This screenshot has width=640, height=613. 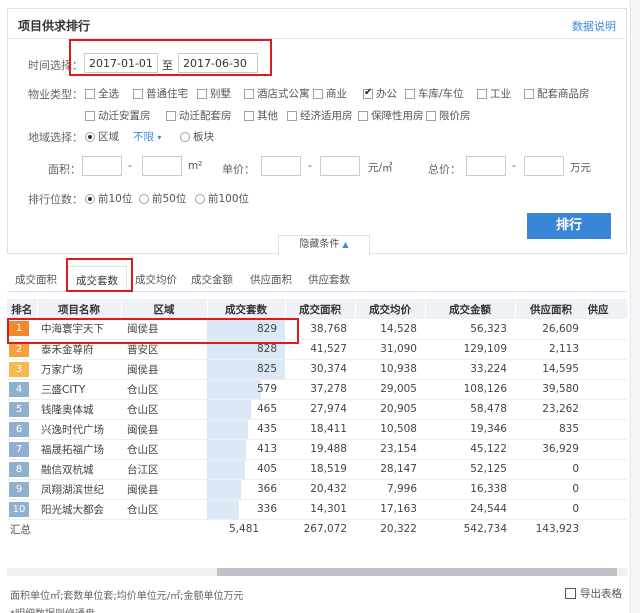 What do you see at coordinates (79, 509) in the screenshot?
I see `project-name-link: 阳光城大都会` at bounding box center [79, 509].